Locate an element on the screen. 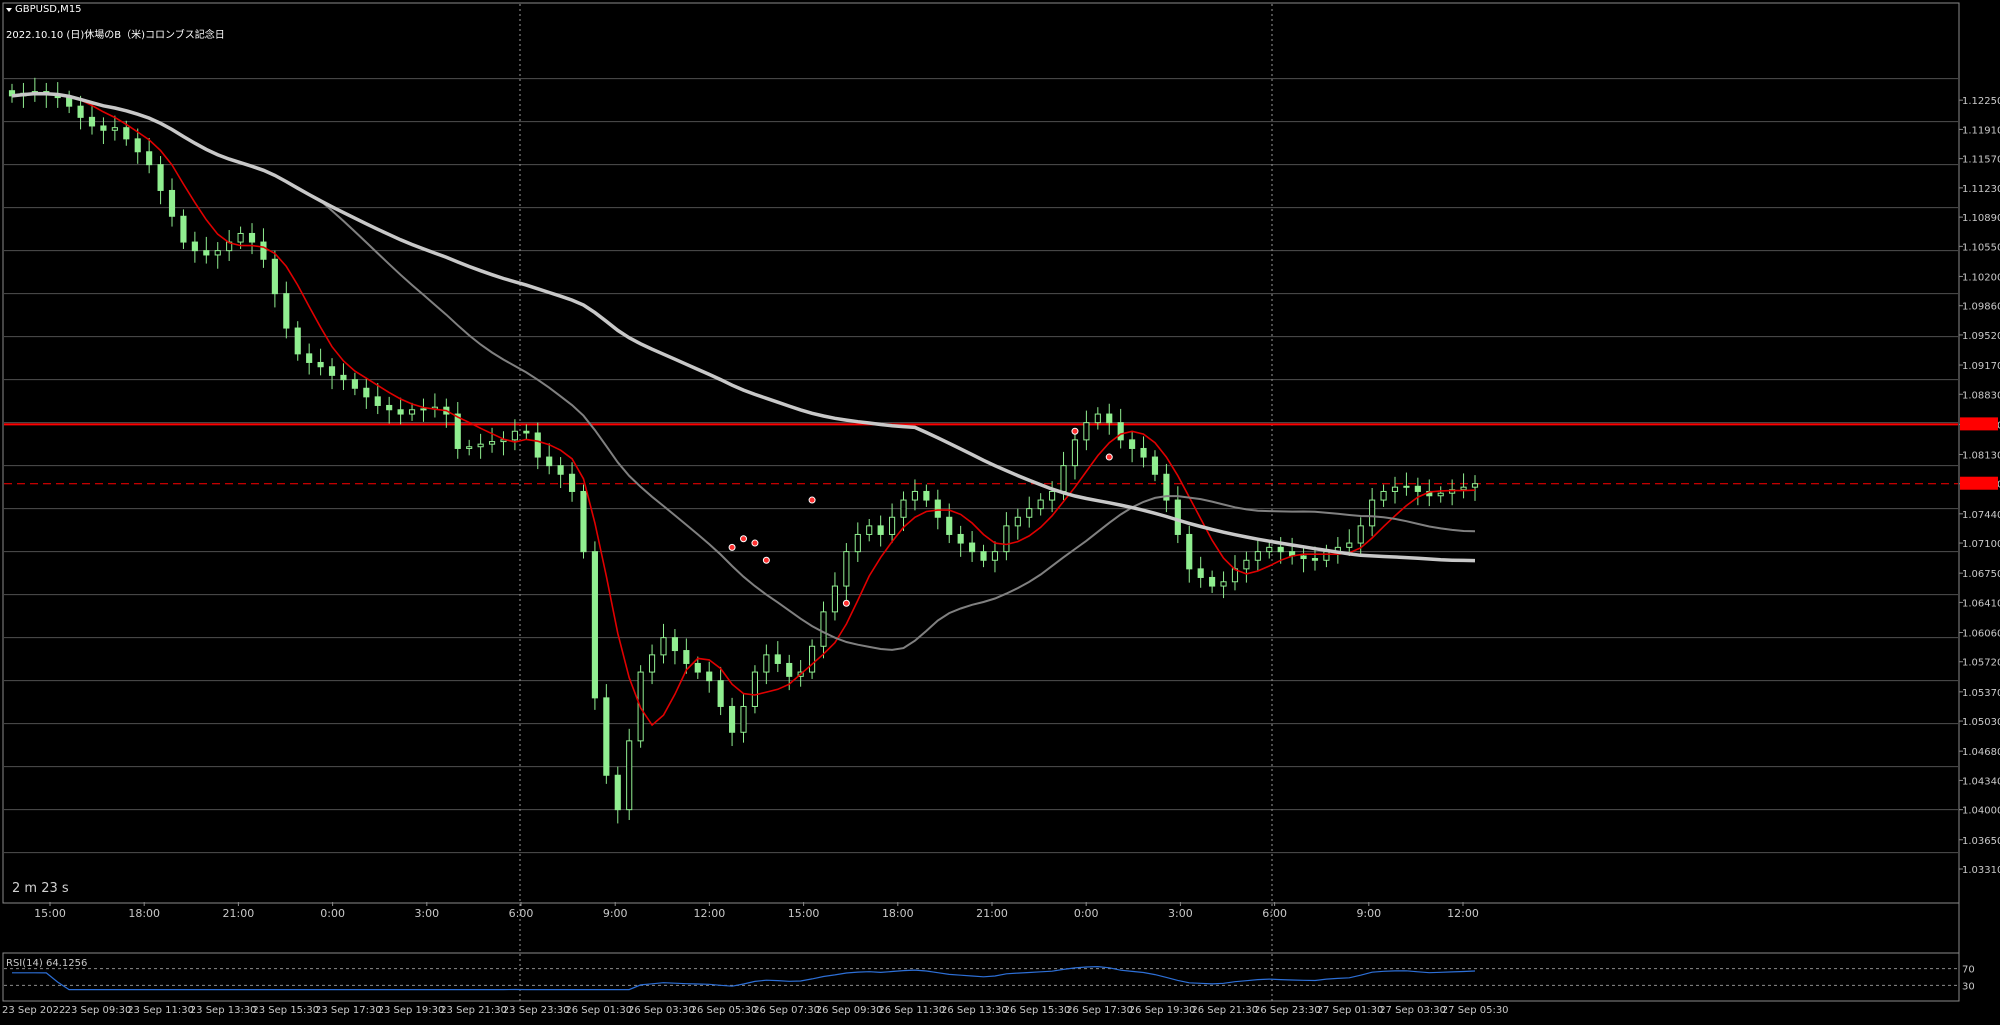  date-axis-label: 23 Sep 23:30 is located at coordinates (536, 1010).